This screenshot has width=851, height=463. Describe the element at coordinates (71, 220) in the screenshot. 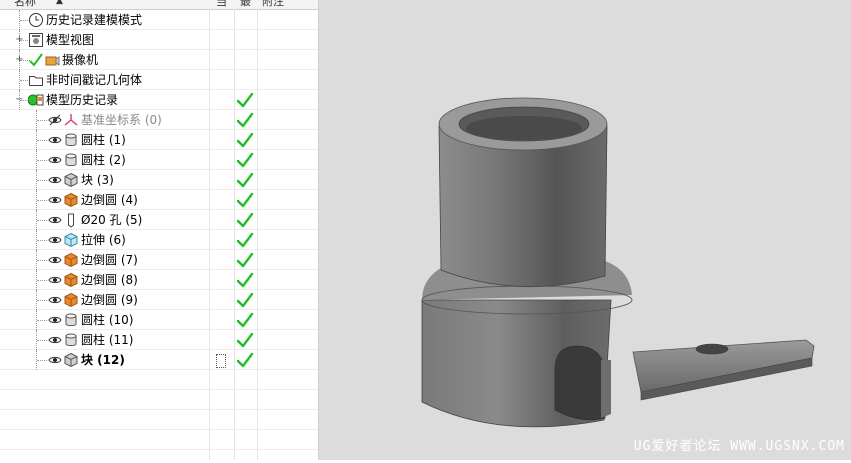

I see `hole-icon` at that location.